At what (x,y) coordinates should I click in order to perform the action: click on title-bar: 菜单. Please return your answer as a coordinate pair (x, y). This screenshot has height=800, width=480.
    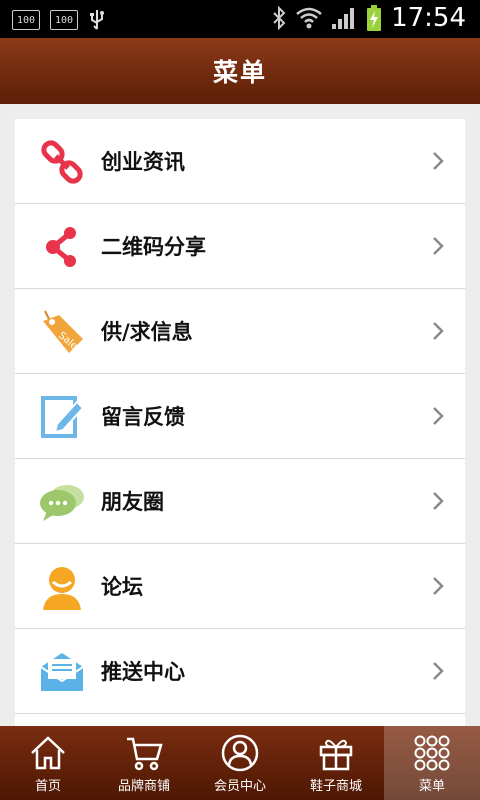
    Looking at the image, I should click on (240, 71).